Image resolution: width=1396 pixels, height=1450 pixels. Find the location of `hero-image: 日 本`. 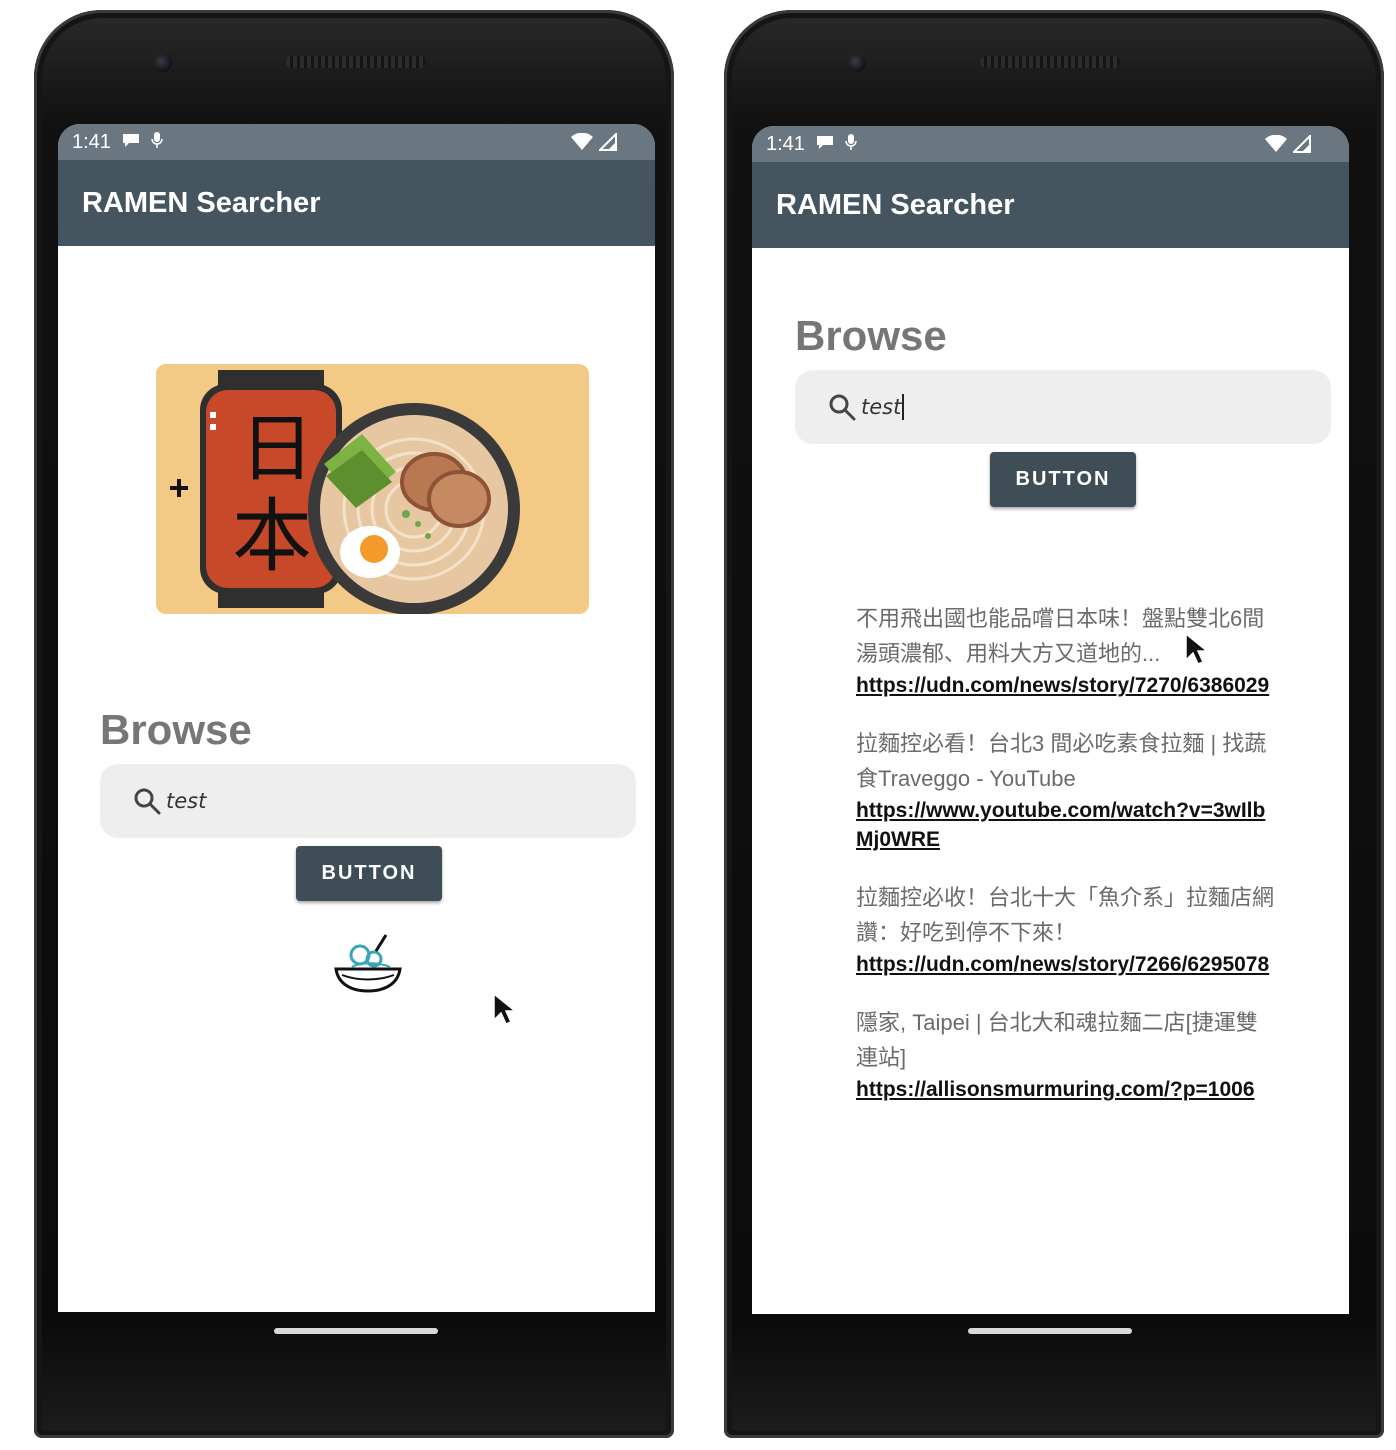

hero-image: 日 本 is located at coordinates (372, 489).